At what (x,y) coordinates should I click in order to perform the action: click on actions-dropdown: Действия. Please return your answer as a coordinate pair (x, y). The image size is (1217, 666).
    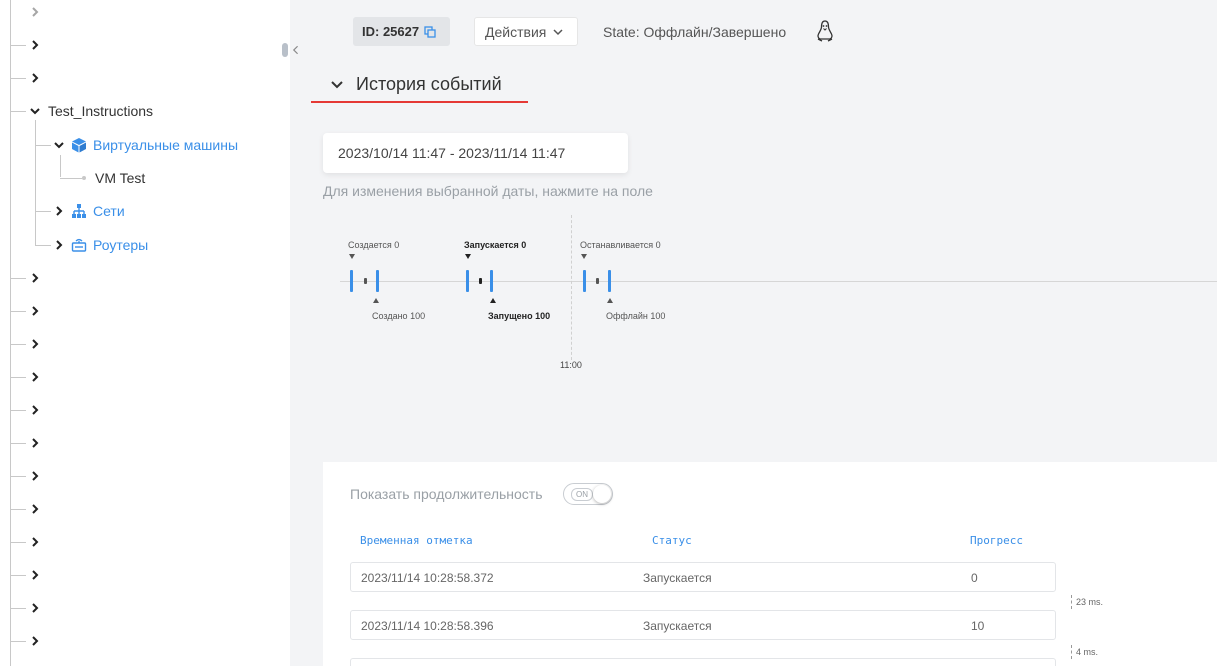
    Looking at the image, I should click on (526, 31).